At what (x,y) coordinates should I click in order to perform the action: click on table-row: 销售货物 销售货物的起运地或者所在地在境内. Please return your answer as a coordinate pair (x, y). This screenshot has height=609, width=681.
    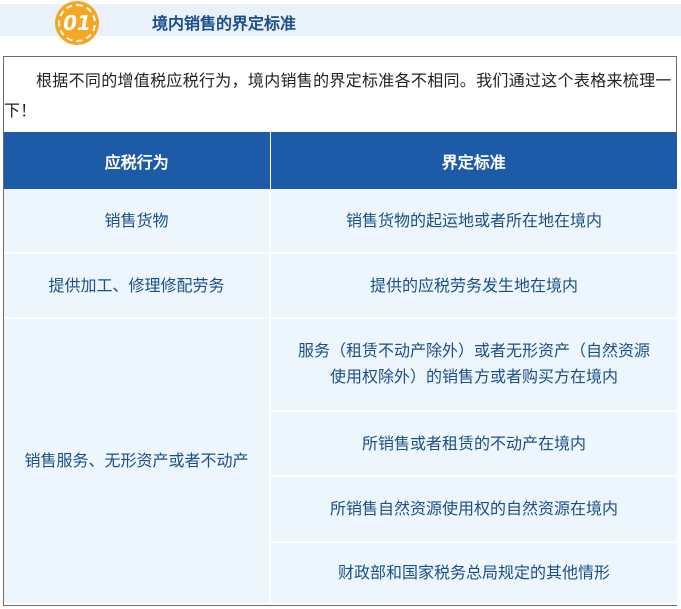
    Looking at the image, I should click on (340, 222).